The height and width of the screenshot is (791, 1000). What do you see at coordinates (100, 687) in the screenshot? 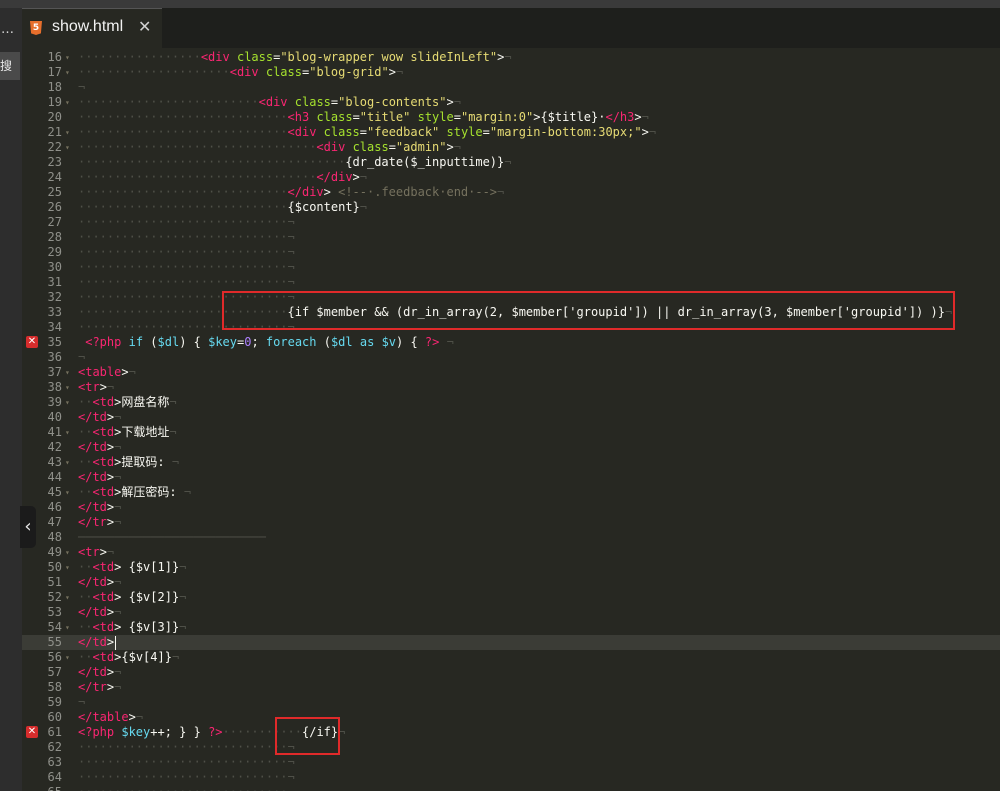
I see `line-code: </tr>¬` at bounding box center [100, 687].